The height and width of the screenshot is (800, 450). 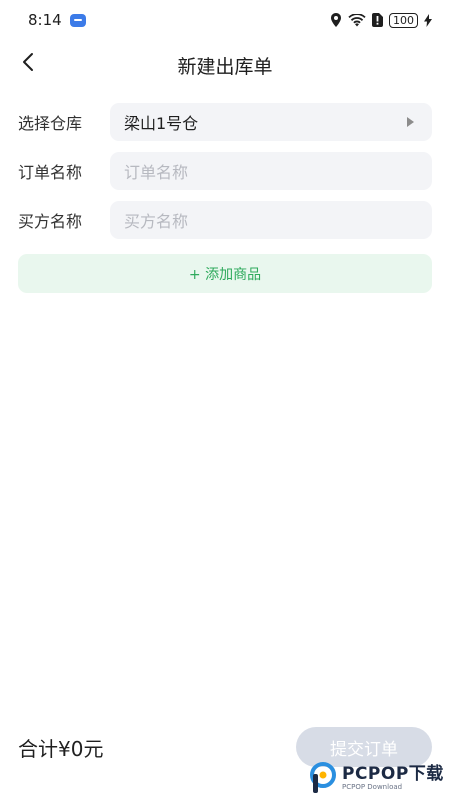 What do you see at coordinates (336, 20) in the screenshot?
I see `location-icon` at bounding box center [336, 20].